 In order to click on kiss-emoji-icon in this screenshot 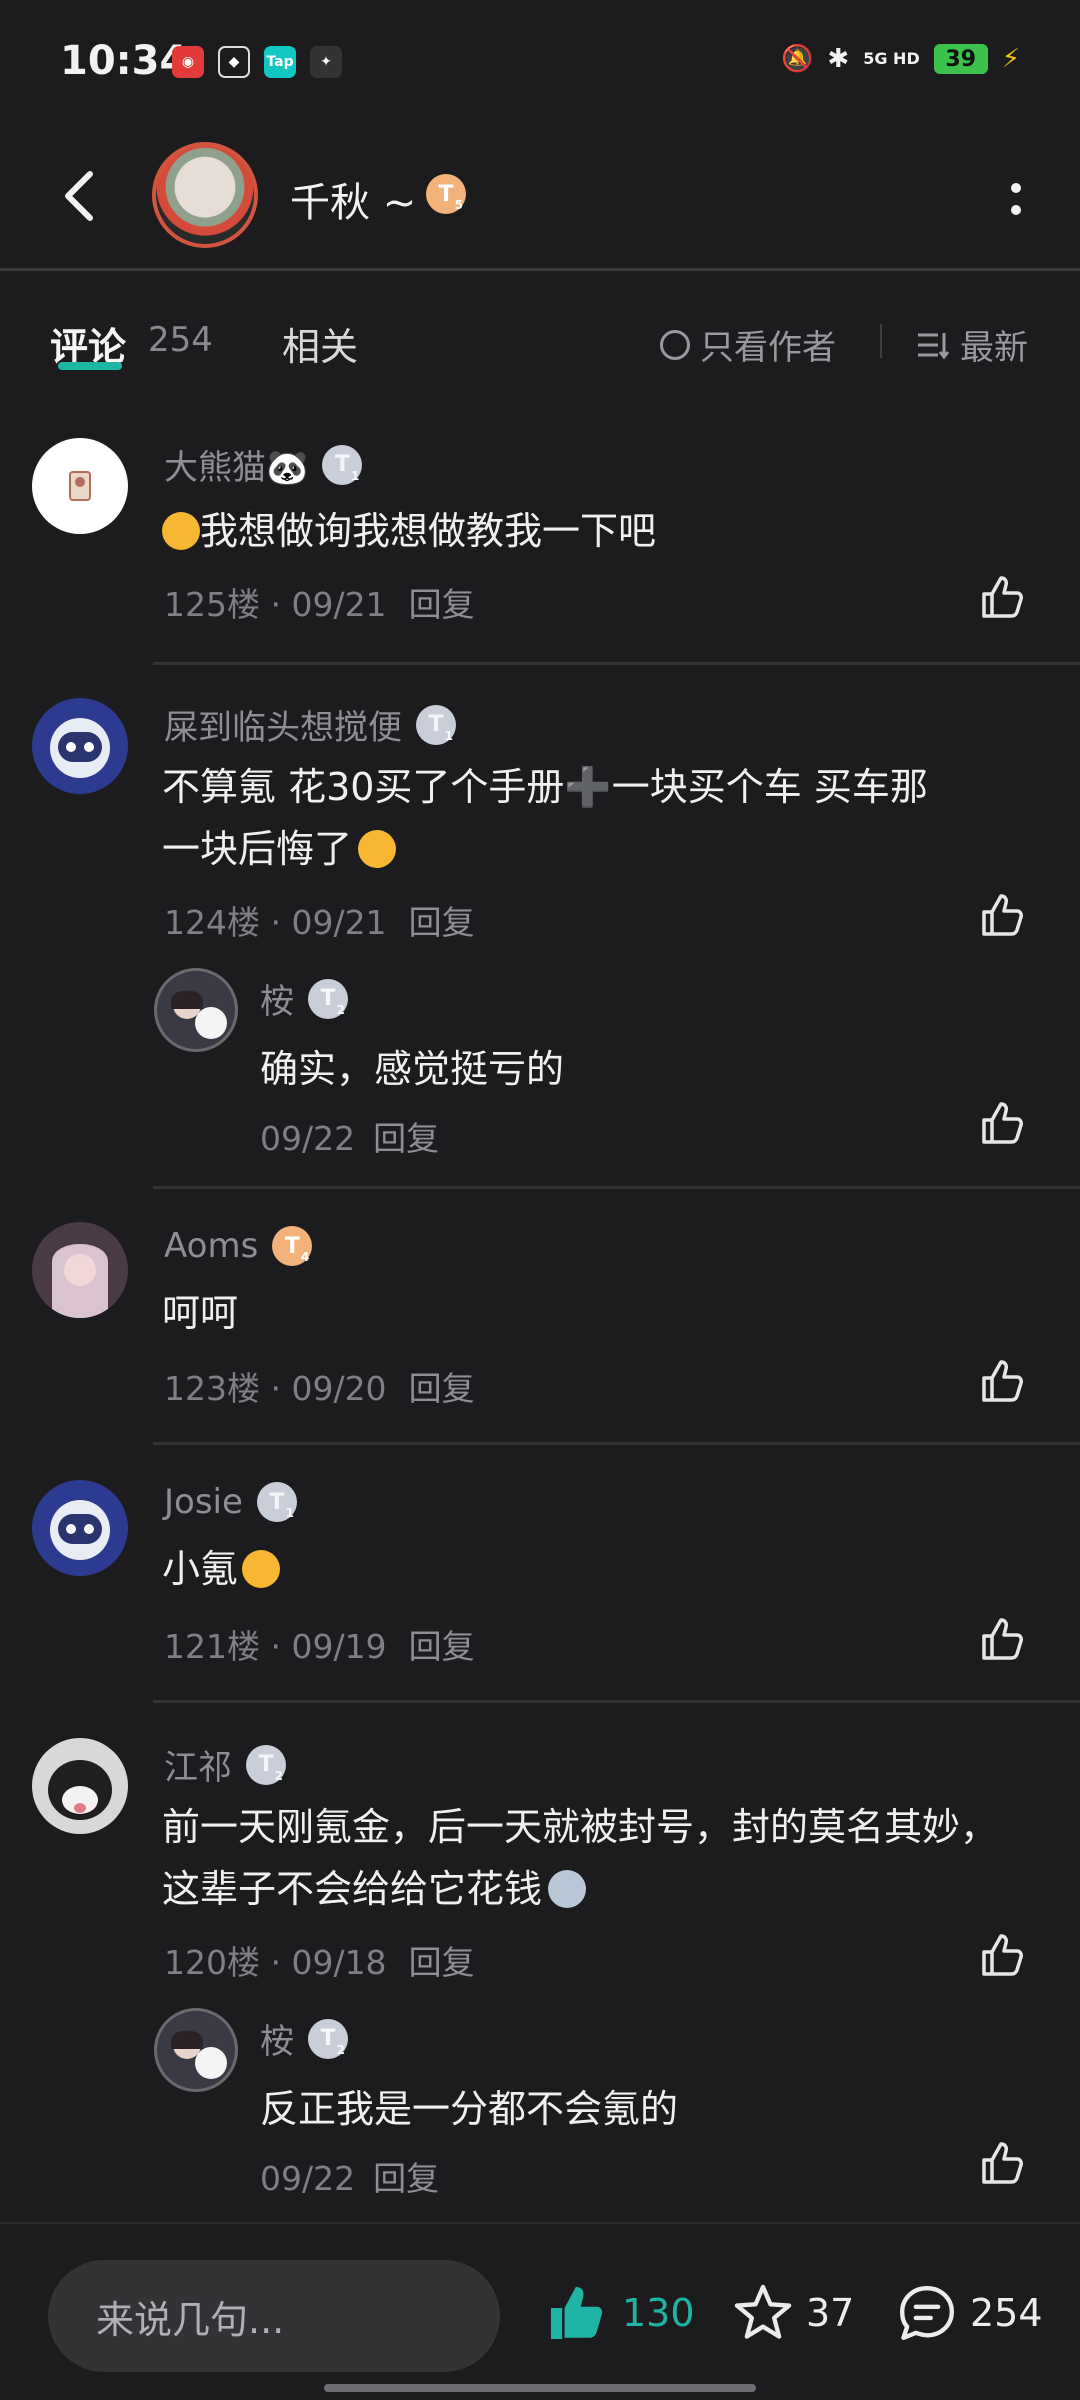, I will do `click(181, 531)`.